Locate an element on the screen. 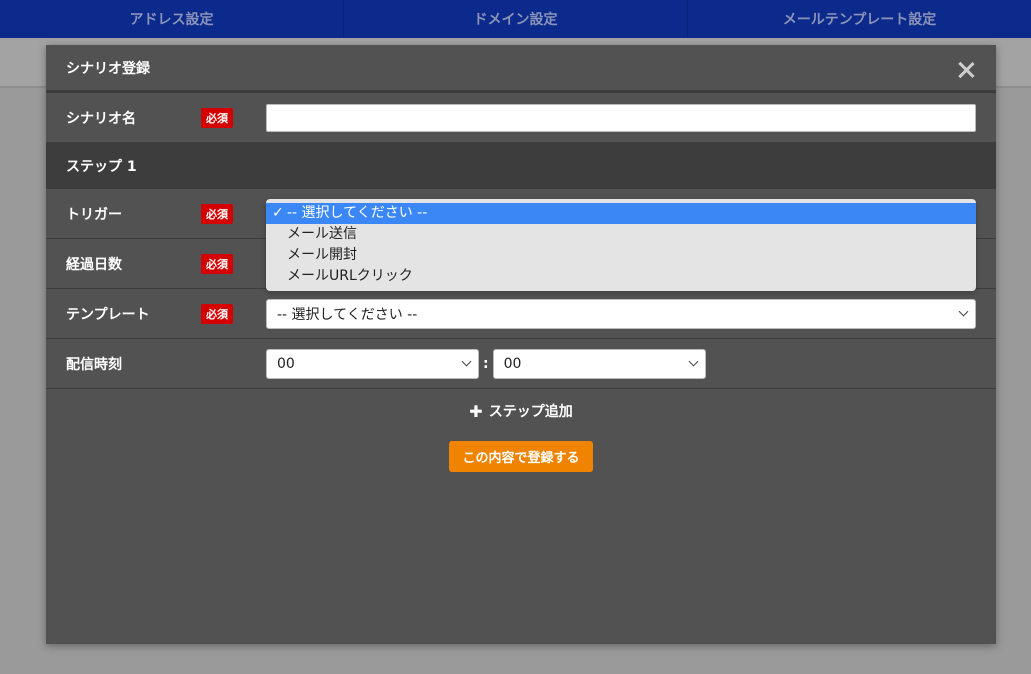  trigger-dropdown-list: ✓ -- 選択してください -- メール送信 メール開封 メールURLクリック is located at coordinates (621, 245).